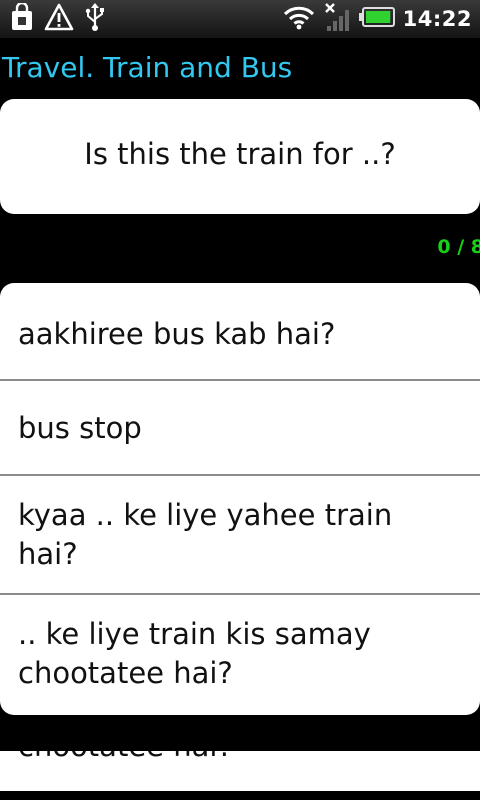 The height and width of the screenshot is (800, 480). Describe the element at coordinates (299, 19) in the screenshot. I see `wifi-icon` at that location.